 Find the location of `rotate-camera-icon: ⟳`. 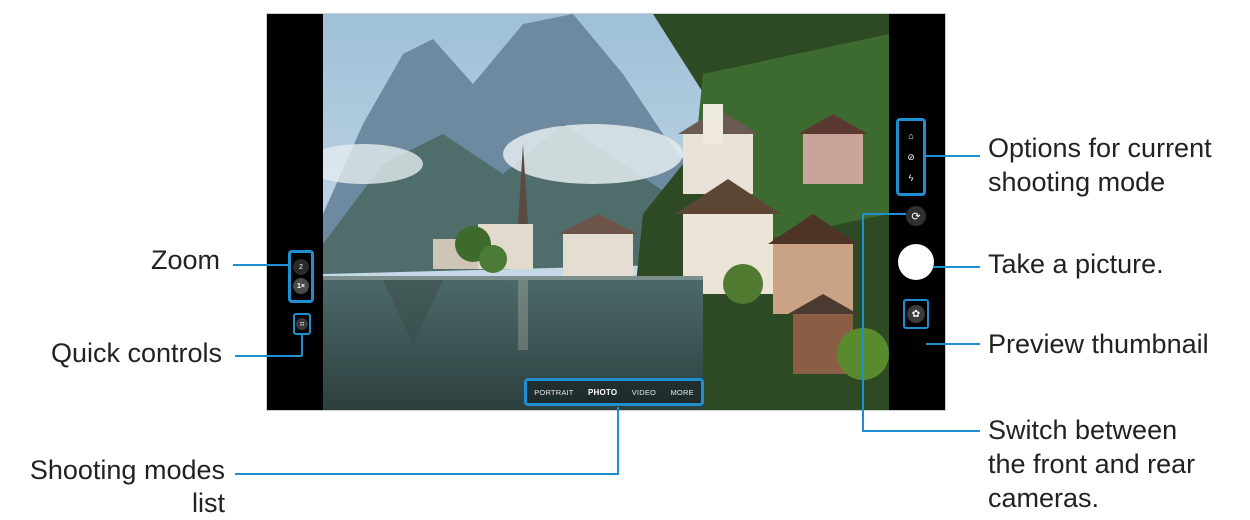

rotate-camera-icon: ⟳ is located at coordinates (916, 216).